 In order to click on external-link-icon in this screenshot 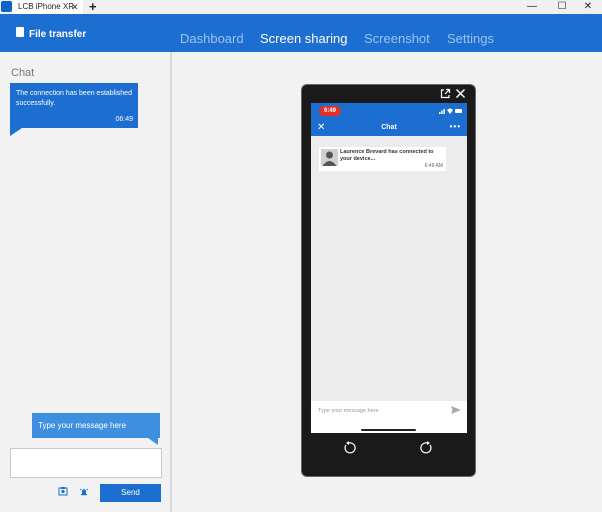, I will do `click(445, 93)`.